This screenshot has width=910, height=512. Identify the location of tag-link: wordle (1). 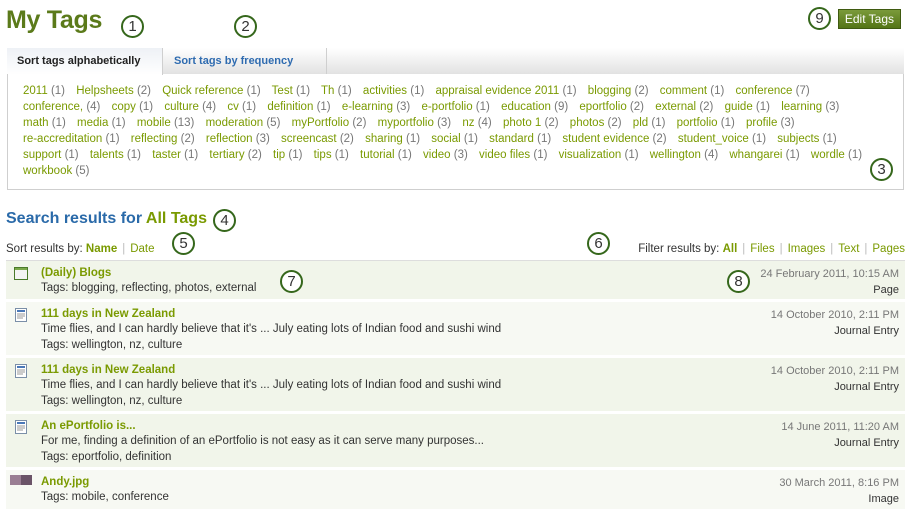
(836, 155).